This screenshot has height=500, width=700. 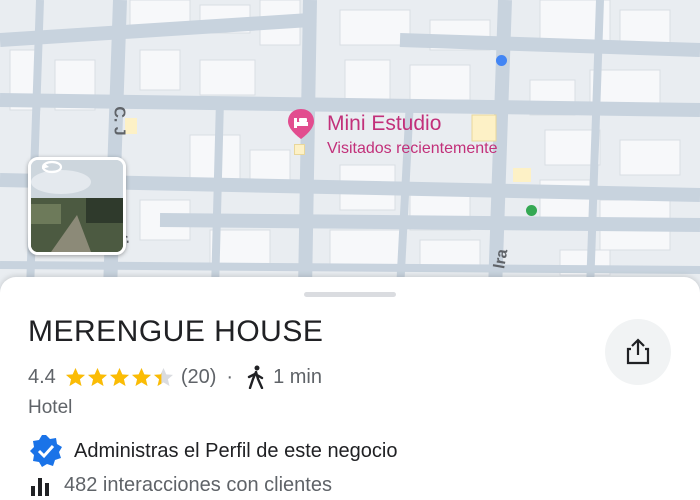 I want to click on pin-subtitle: Visitados recientemente, so click(x=412, y=148).